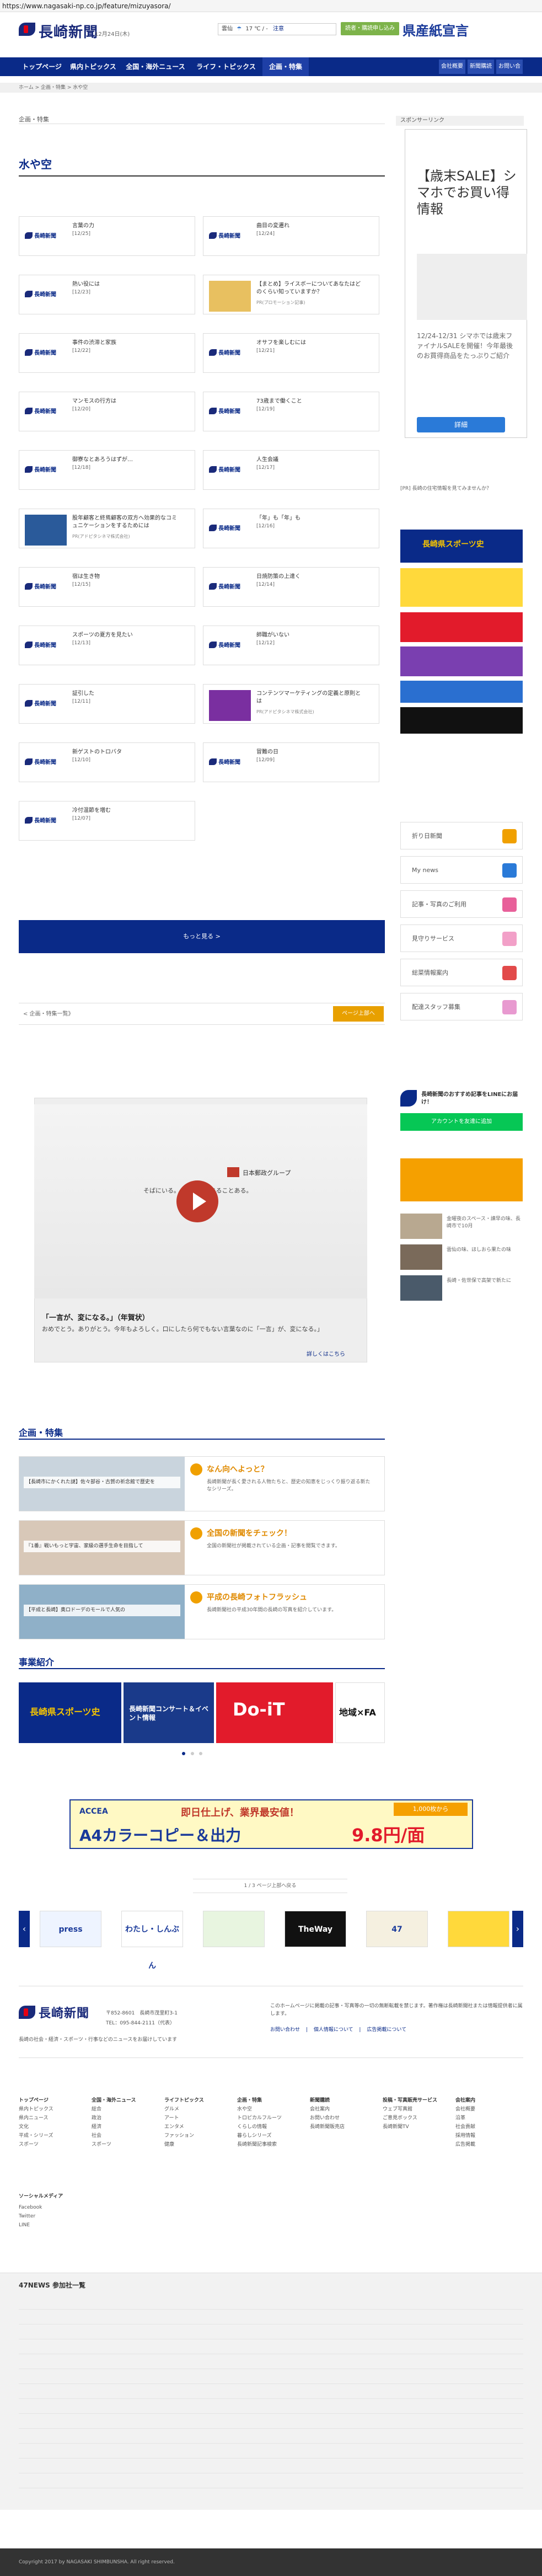 The height and width of the screenshot is (2576, 542). Describe the element at coordinates (308, 698) in the screenshot. I see `article-title: コンテンツマーケティングの定義と原則とは` at that location.